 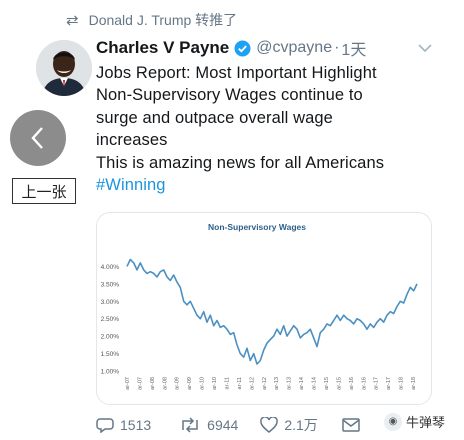 What do you see at coordinates (110, 284) in the screenshot?
I see `y-tick-label: 3.50%` at bounding box center [110, 284].